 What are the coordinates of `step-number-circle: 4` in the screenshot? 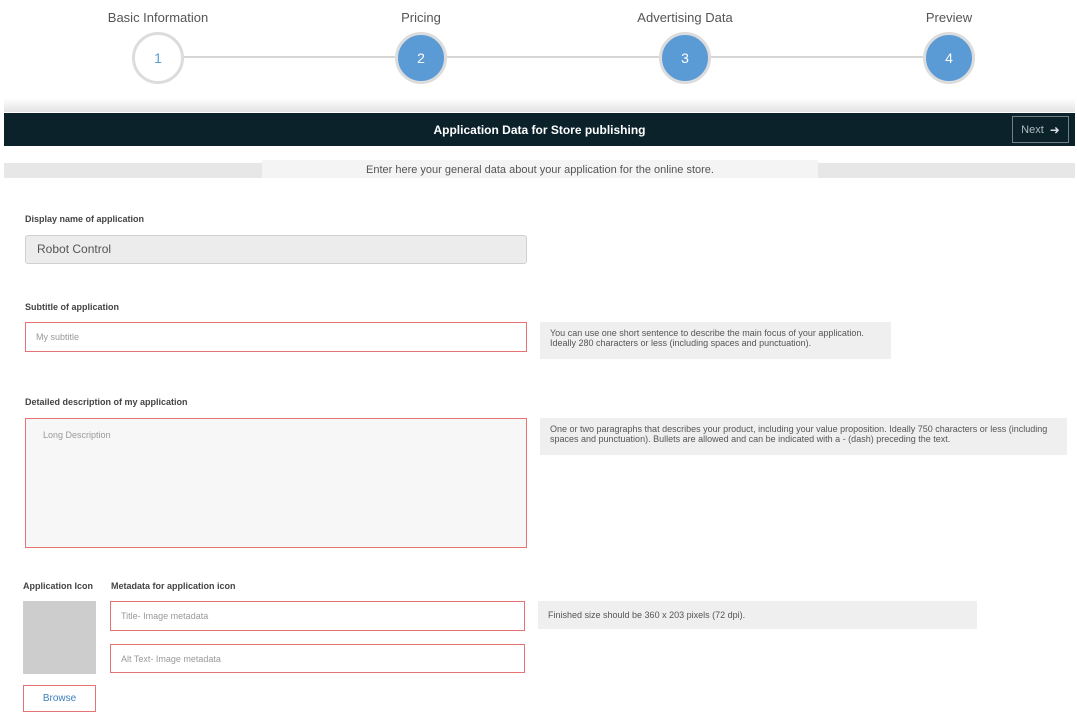 It's located at (949, 58).